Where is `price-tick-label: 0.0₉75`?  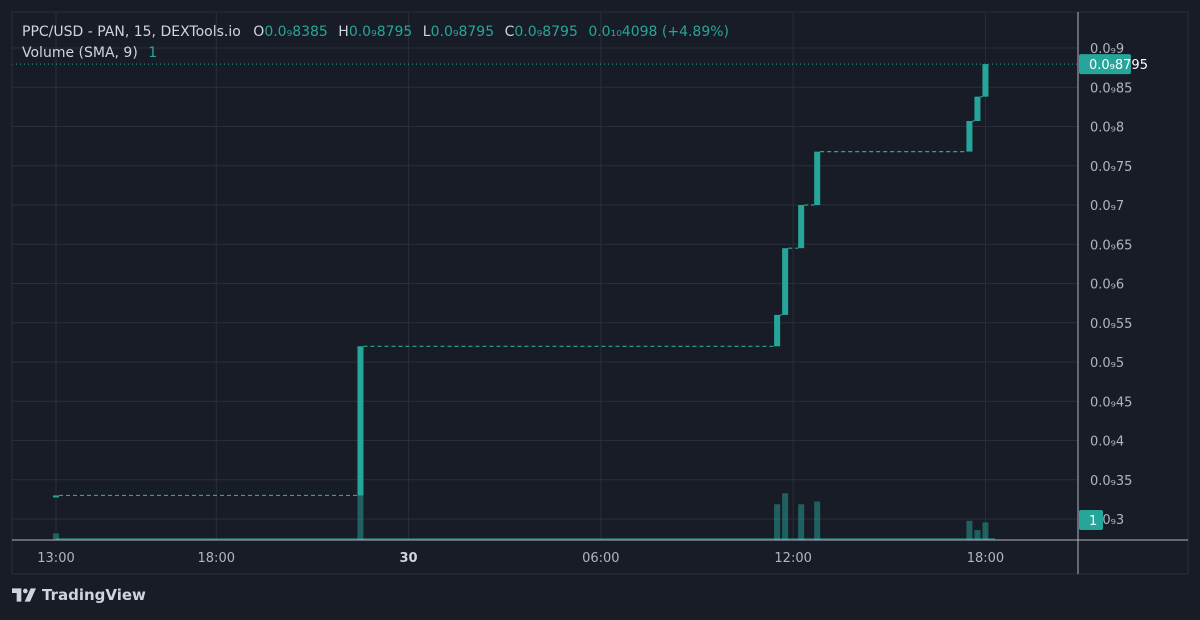 price-tick-label: 0.0₉75 is located at coordinates (1111, 167).